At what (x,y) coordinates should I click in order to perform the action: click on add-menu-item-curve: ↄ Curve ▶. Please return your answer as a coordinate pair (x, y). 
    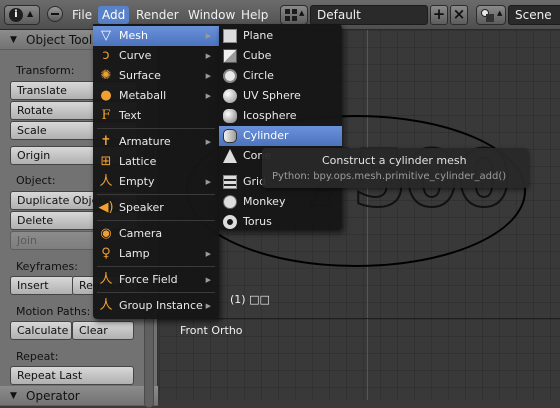
    Looking at the image, I should click on (156, 56).